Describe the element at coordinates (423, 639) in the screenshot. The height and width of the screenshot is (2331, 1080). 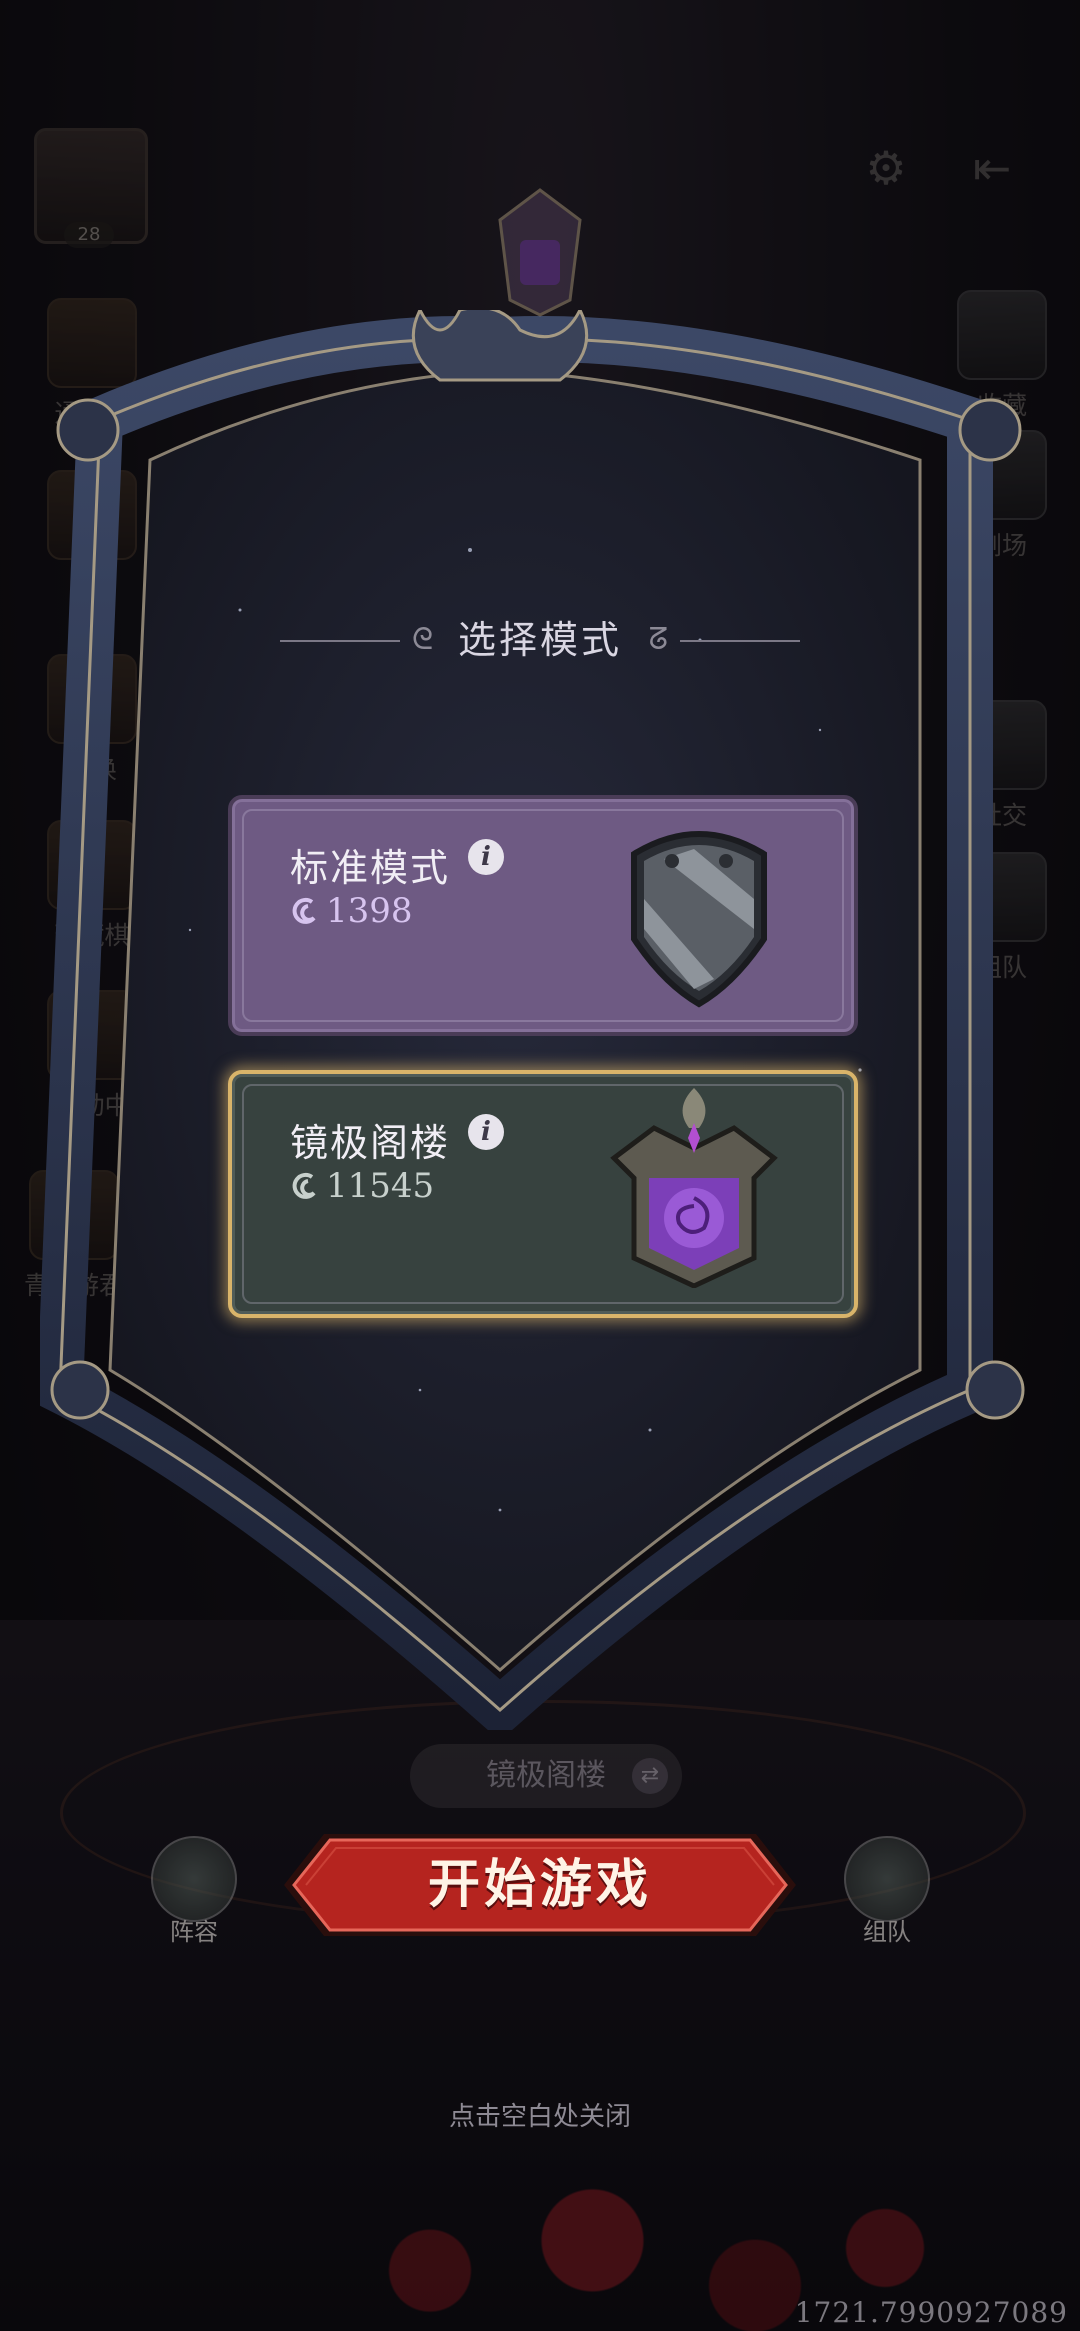
I see `swirl-ornament-icon: ᘓ` at that location.